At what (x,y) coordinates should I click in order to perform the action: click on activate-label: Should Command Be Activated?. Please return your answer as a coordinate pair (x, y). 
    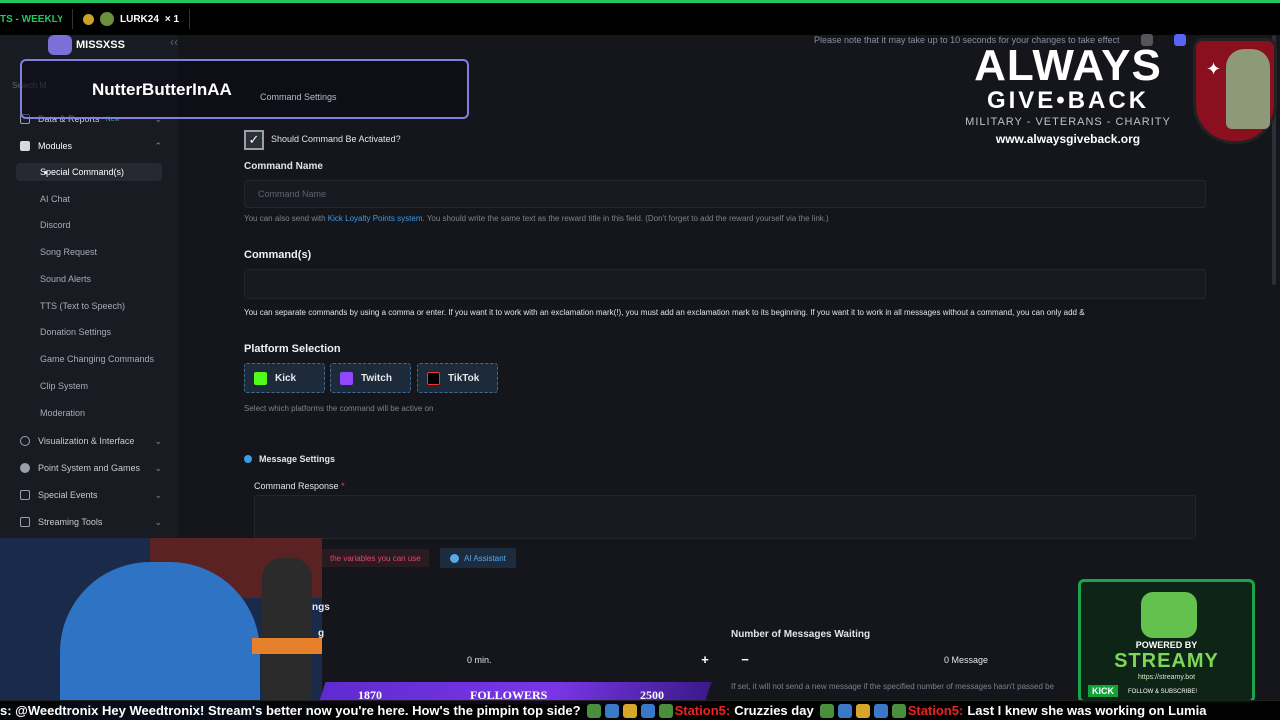
    Looking at the image, I should click on (336, 139).